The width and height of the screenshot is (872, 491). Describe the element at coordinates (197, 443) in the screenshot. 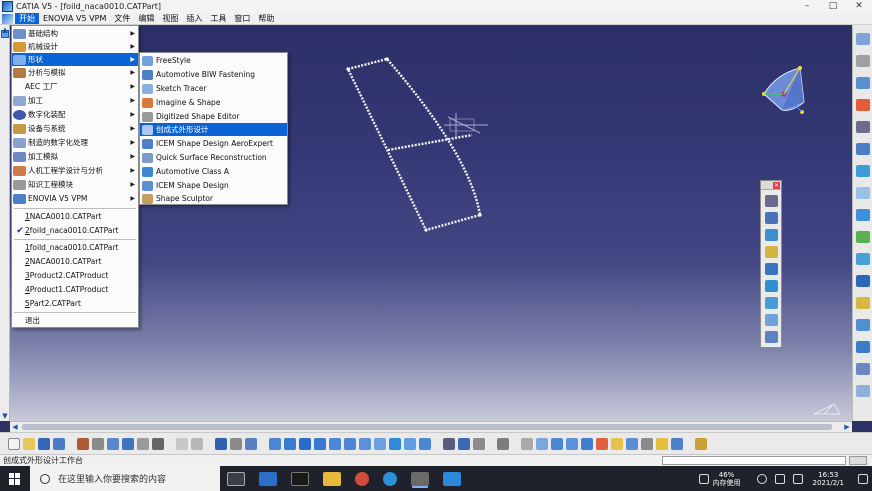

I see `knowledge-icon` at that location.